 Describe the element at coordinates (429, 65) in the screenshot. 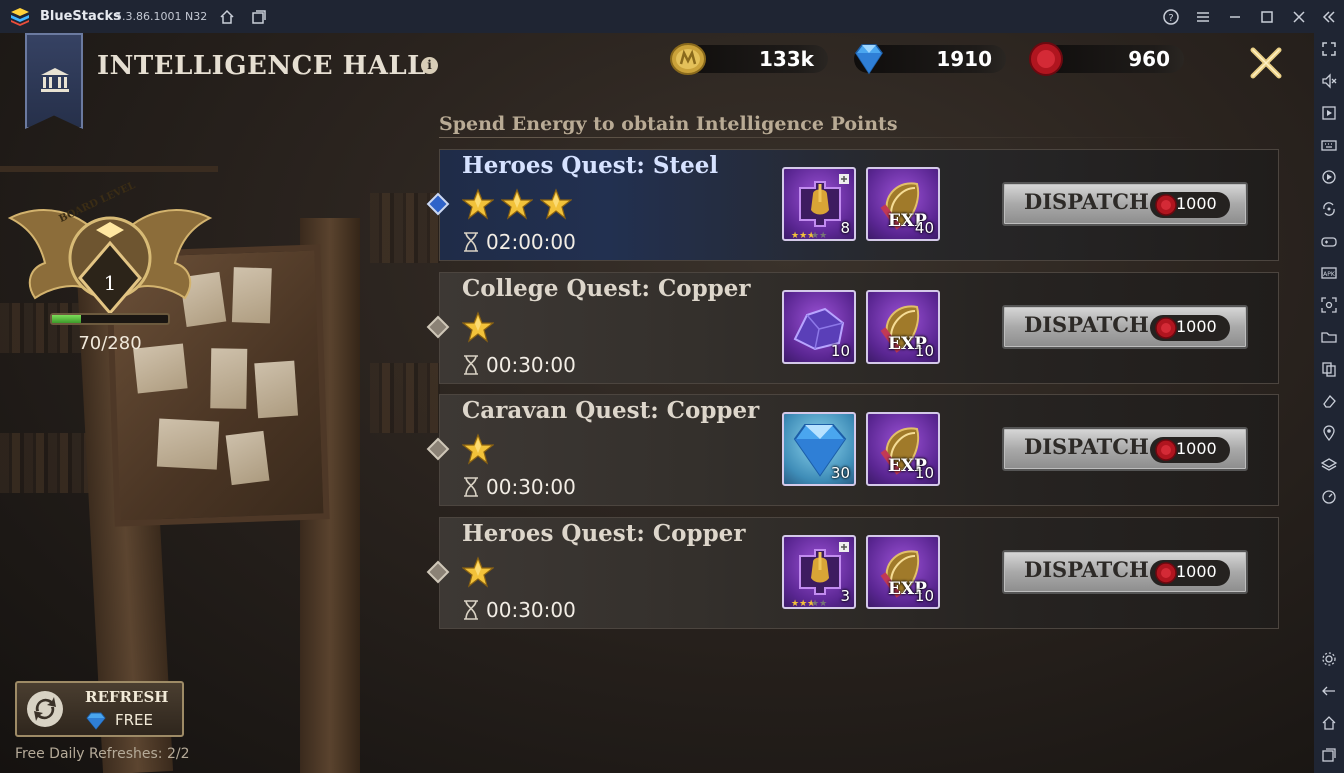

I see `info-icon: i` at that location.